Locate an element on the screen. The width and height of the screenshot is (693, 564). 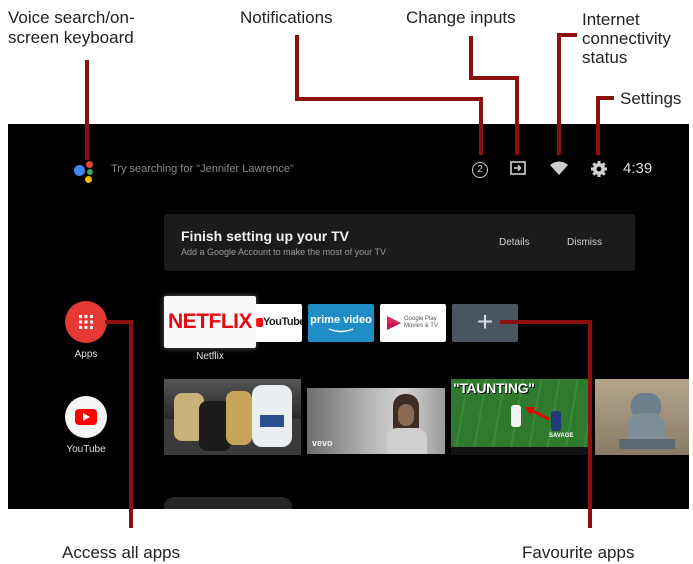
gear-icon is located at coordinates (599, 170).